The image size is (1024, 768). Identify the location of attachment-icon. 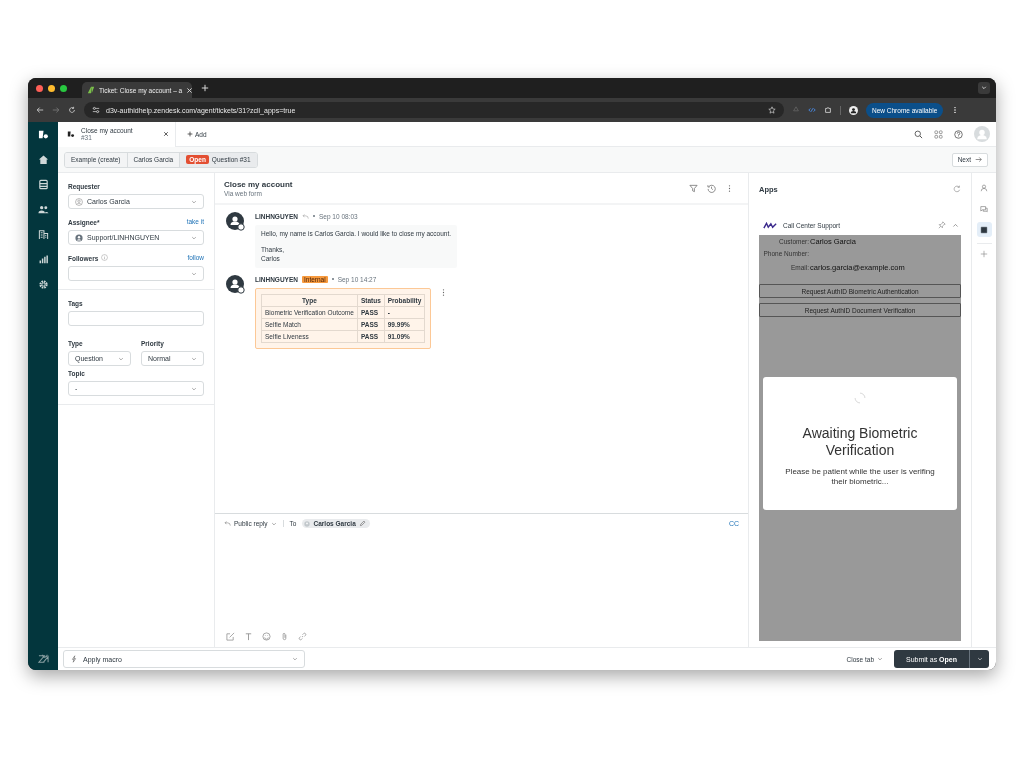
(284, 636).